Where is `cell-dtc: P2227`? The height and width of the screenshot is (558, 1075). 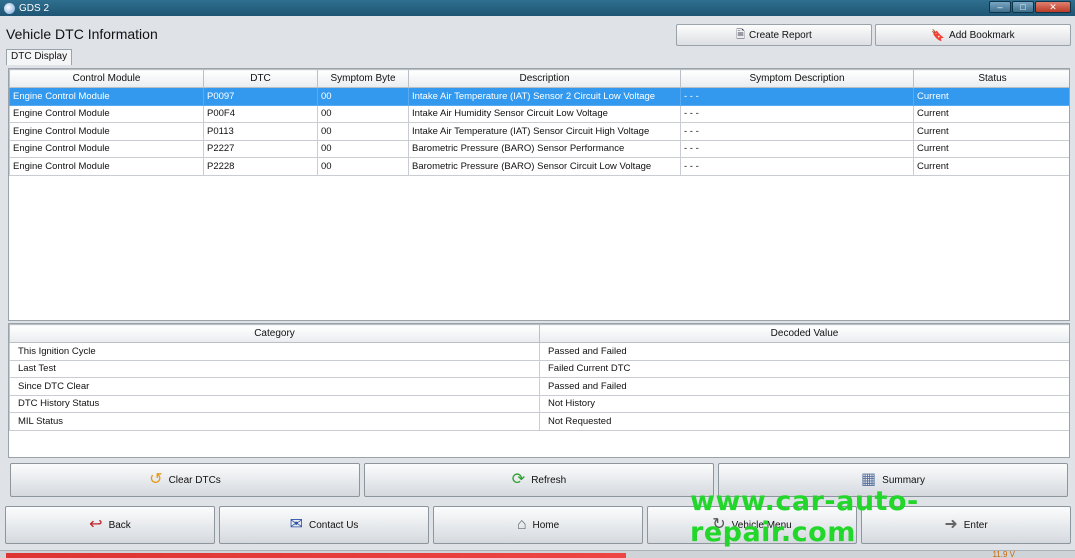 cell-dtc: P2227 is located at coordinates (260, 148).